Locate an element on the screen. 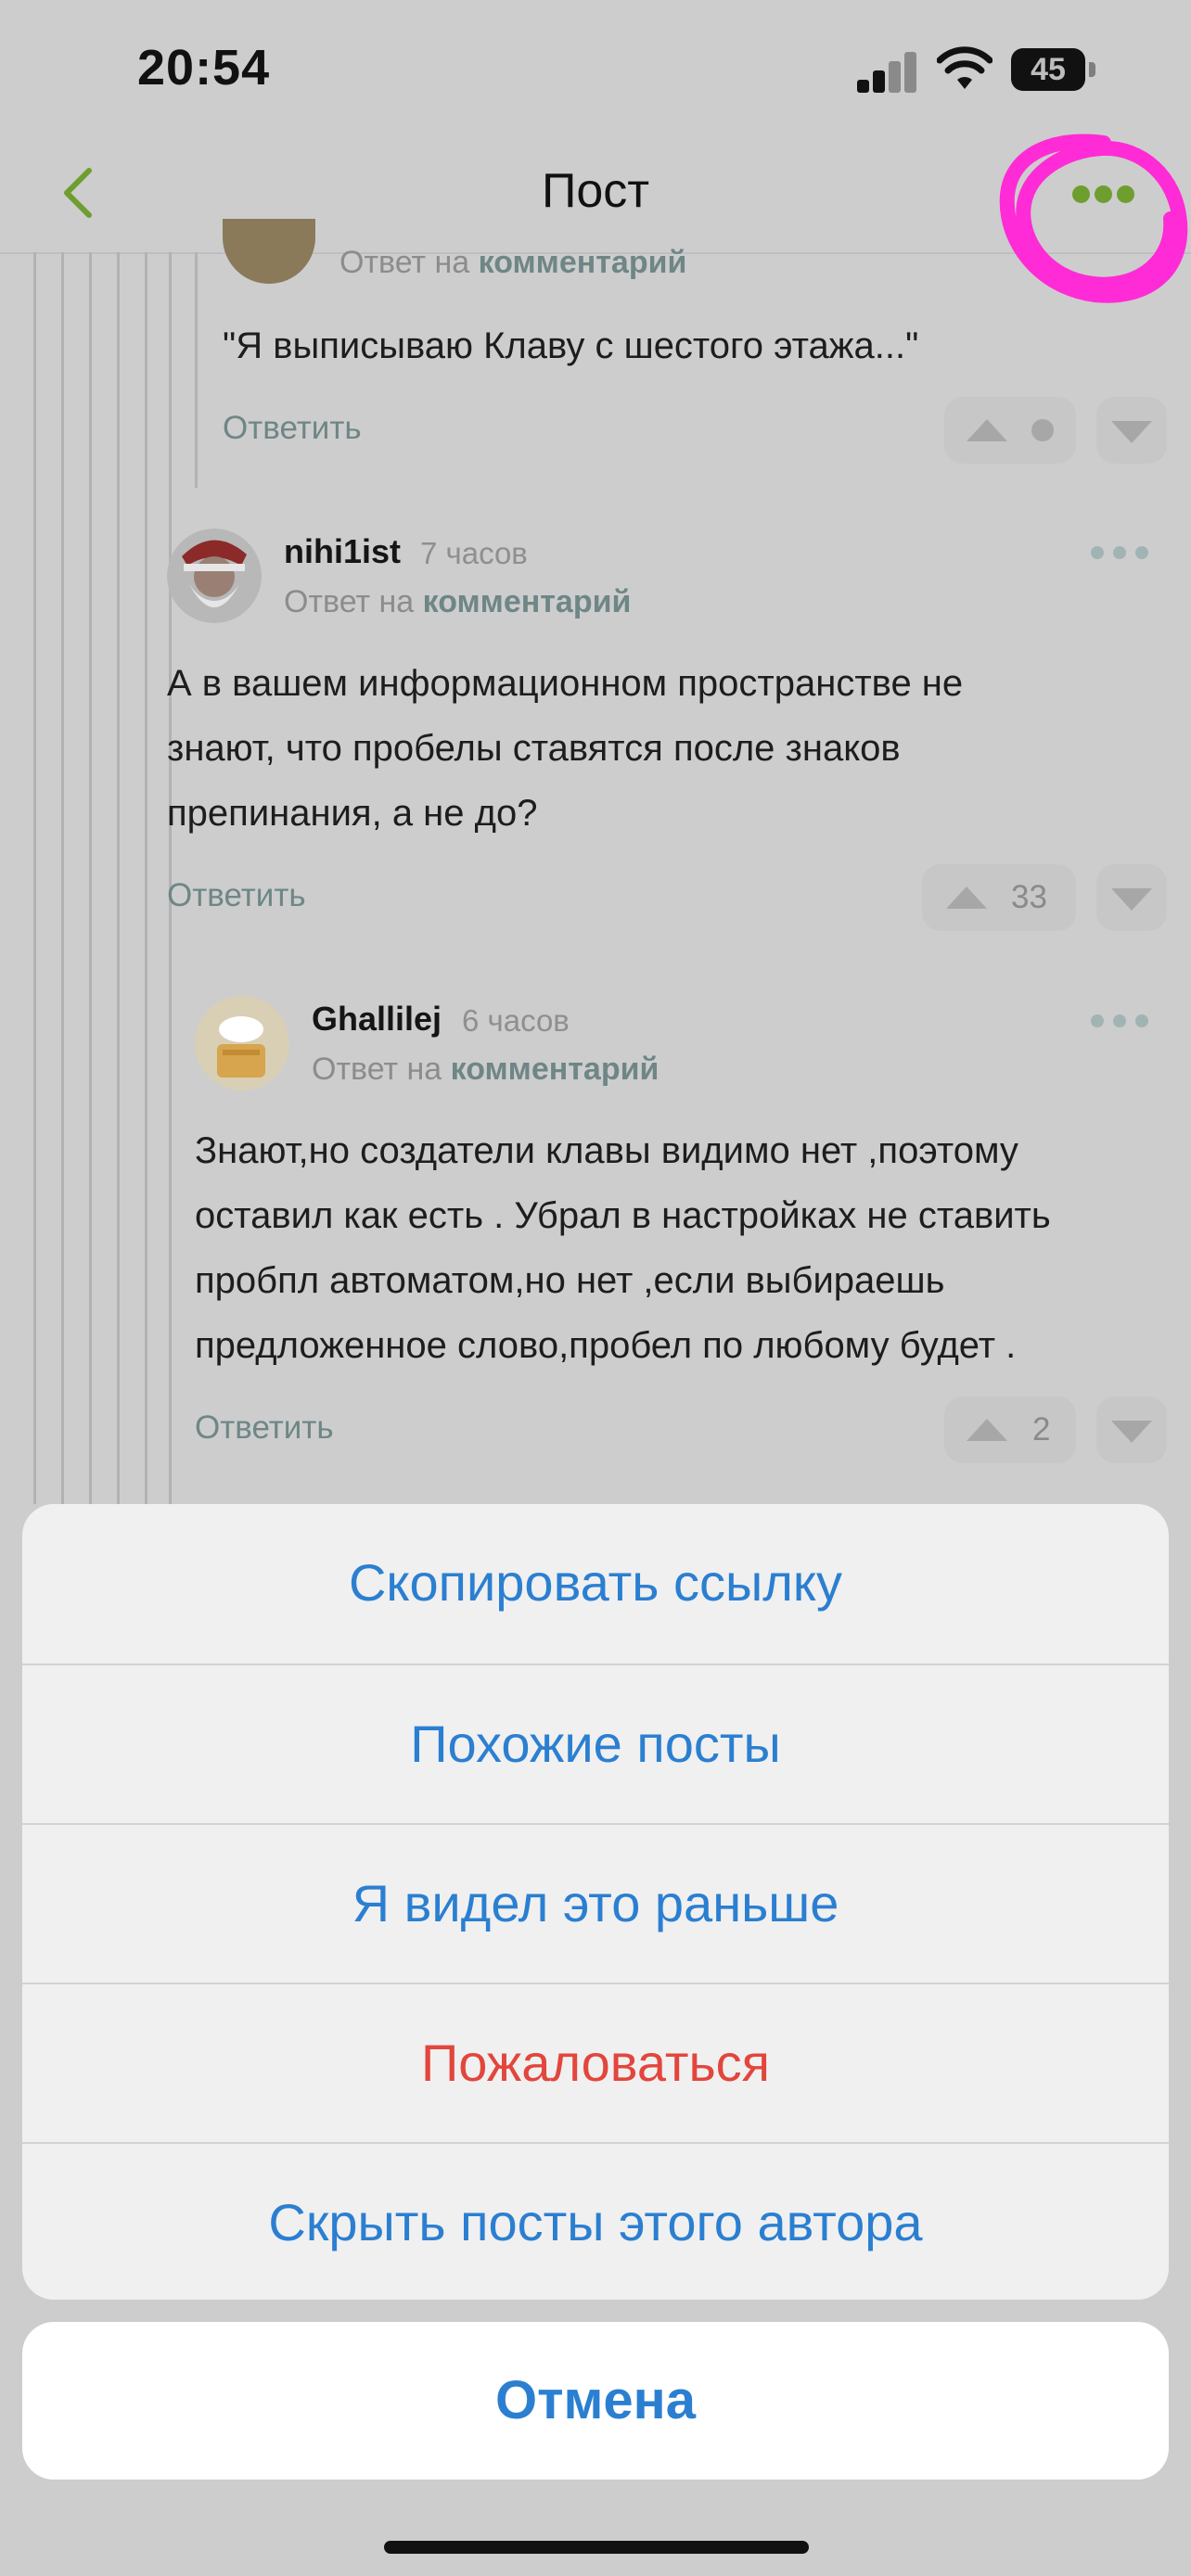 This screenshot has height=2576, width=1191. comment-text: "Я выписываю Клаву с шестого этажа..." is located at coordinates (571, 345).